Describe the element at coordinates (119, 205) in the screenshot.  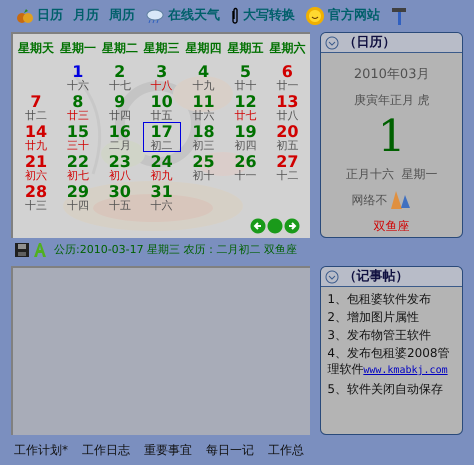
I see `lunar-date: 十五` at that location.